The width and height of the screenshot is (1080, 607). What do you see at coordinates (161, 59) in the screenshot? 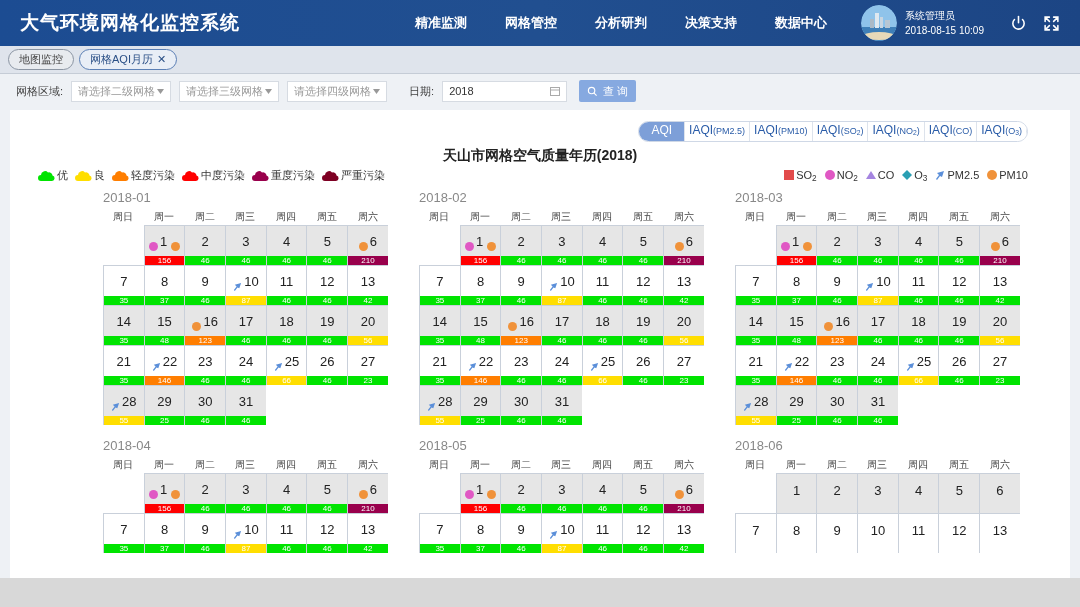
I see `close-icon: ✕` at bounding box center [161, 59].